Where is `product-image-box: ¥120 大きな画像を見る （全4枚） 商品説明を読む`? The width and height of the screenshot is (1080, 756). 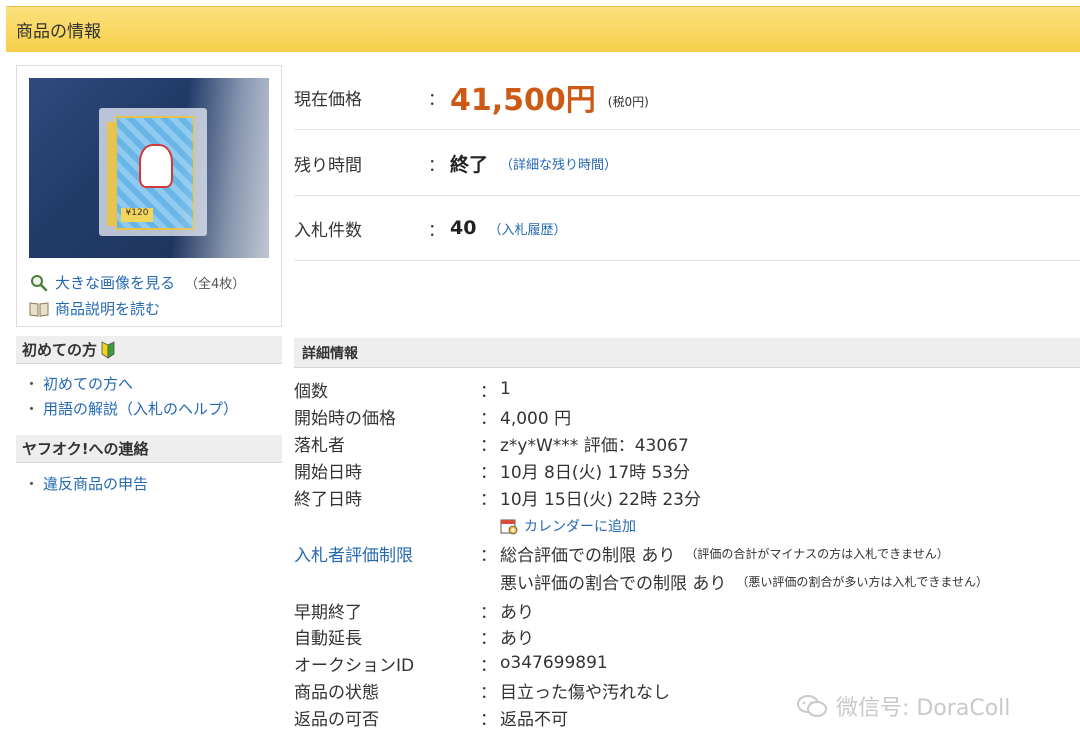 product-image-box: ¥120 大きな画像を見る （全4枚） 商品説明を読む is located at coordinates (149, 196).